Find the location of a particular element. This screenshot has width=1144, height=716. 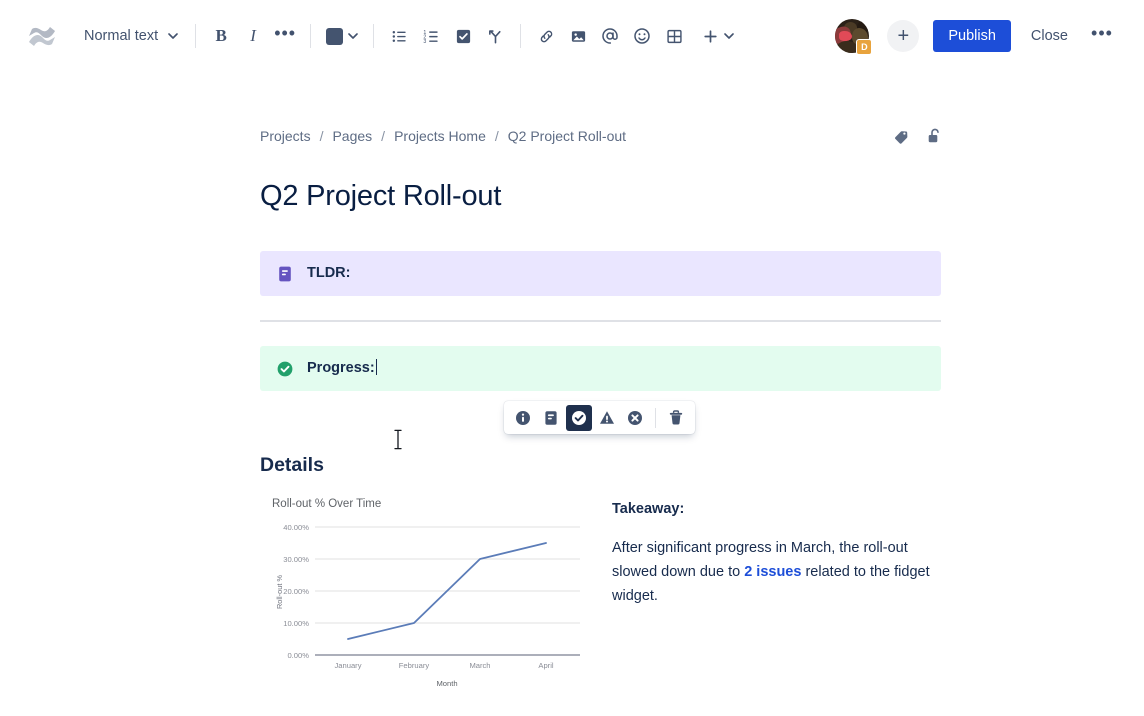

checkbox-icon is located at coordinates (463, 36).